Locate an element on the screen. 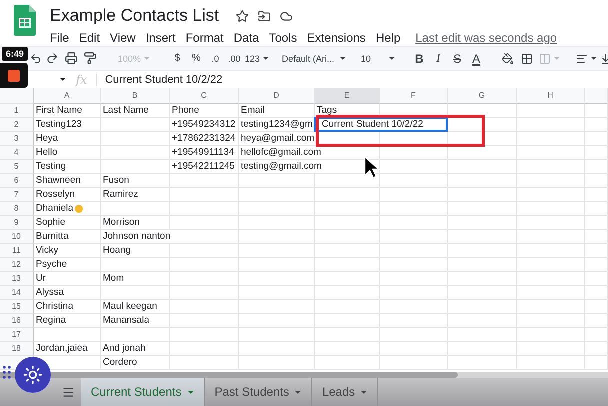 This screenshot has width=608, height=406. undo-icon is located at coordinates (36, 58).